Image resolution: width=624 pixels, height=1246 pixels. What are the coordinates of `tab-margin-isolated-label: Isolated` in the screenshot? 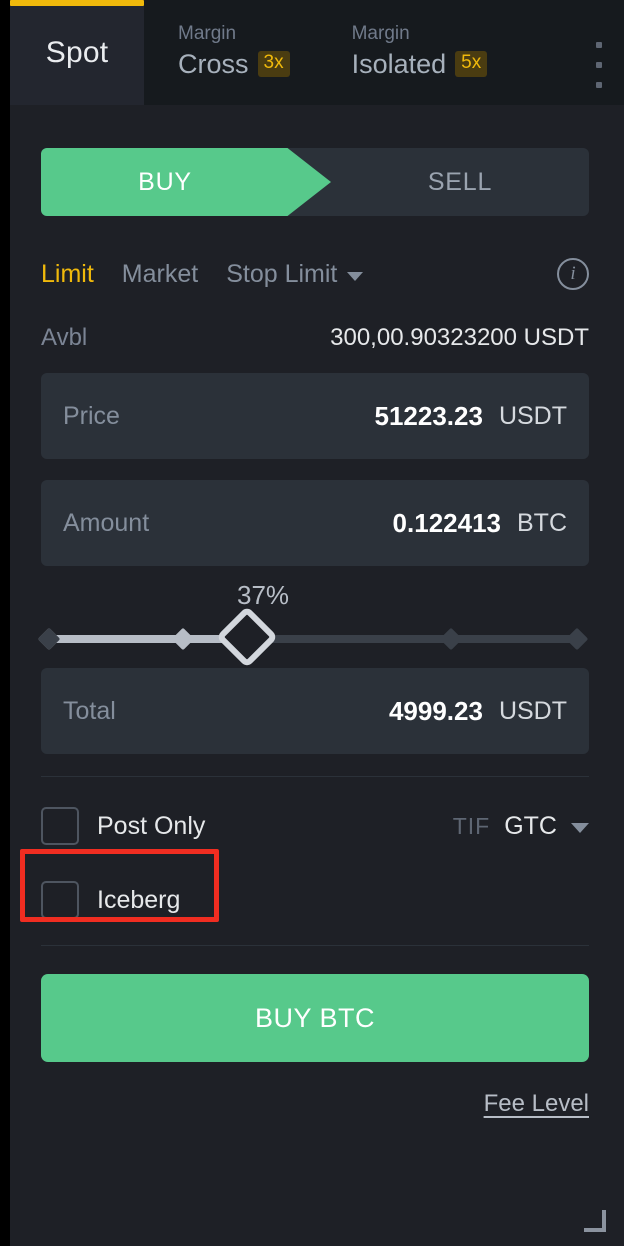 It's located at (399, 64).